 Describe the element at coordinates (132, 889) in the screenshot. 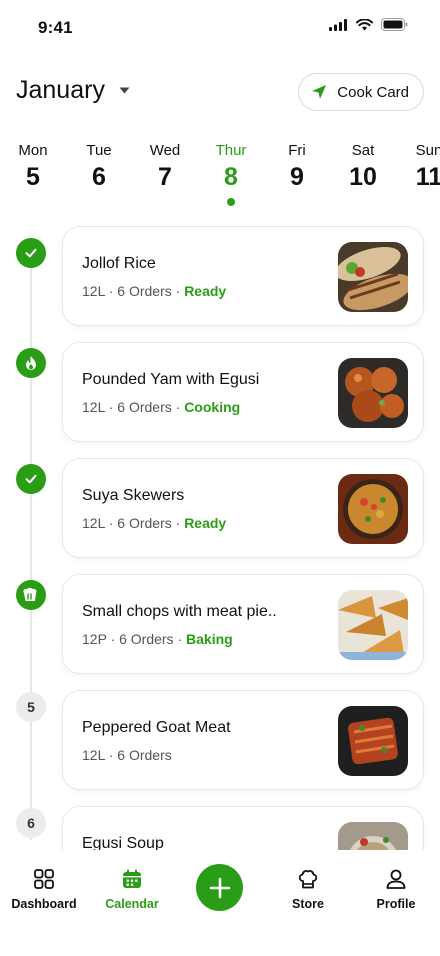

I see `nav-calendar: Calendar` at that location.